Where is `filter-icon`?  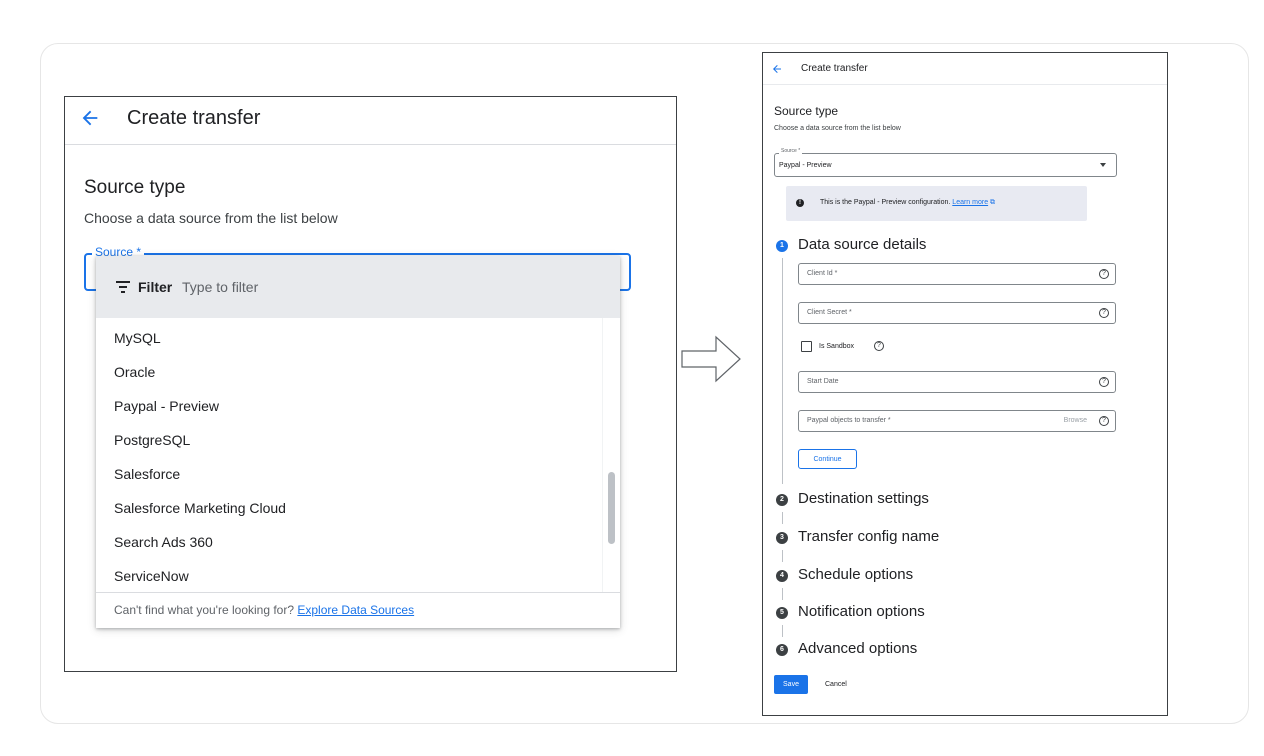
filter-icon is located at coordinates (123, 287).